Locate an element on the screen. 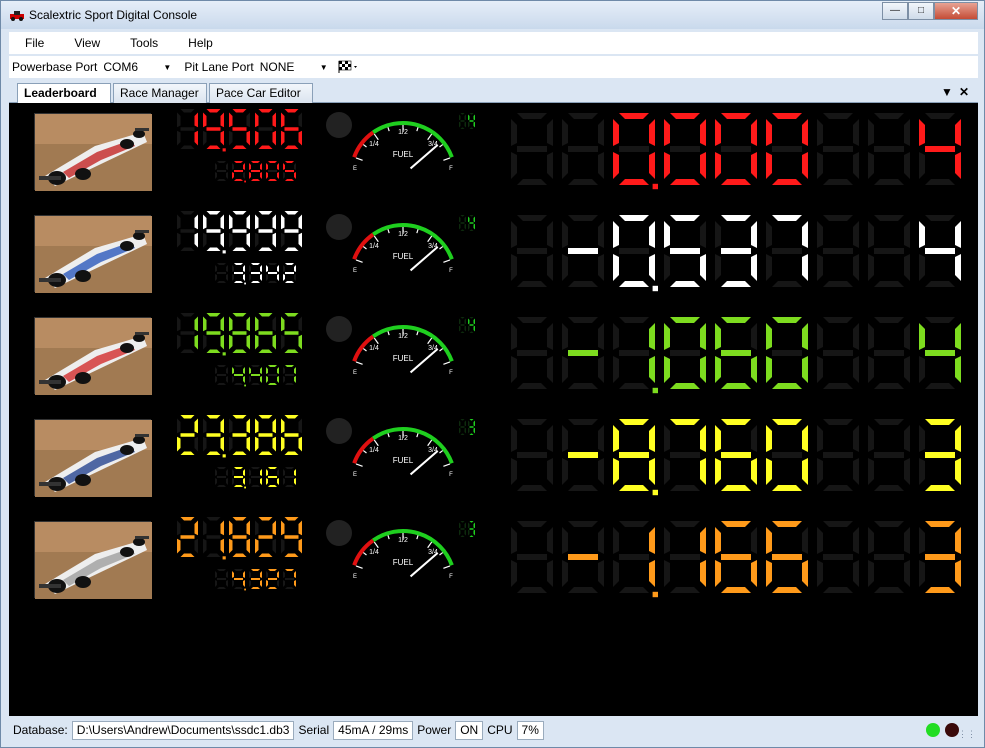  close-icon: ✕ is located at coordinates (956, 11).